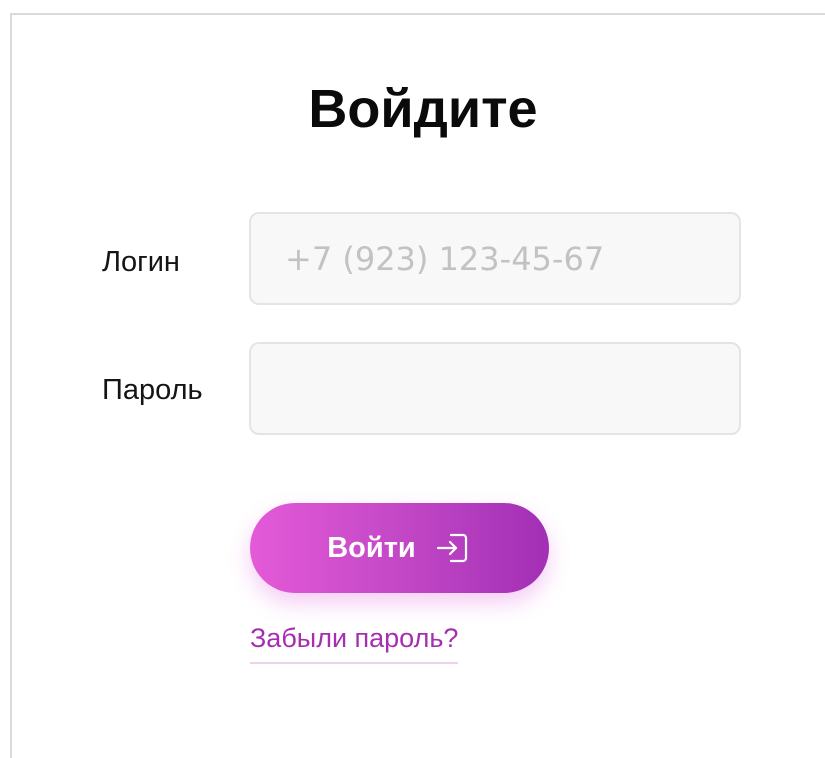 This screenshot has width=825, height=758. I want to click on password-label: Пароль, so click(152, 390).